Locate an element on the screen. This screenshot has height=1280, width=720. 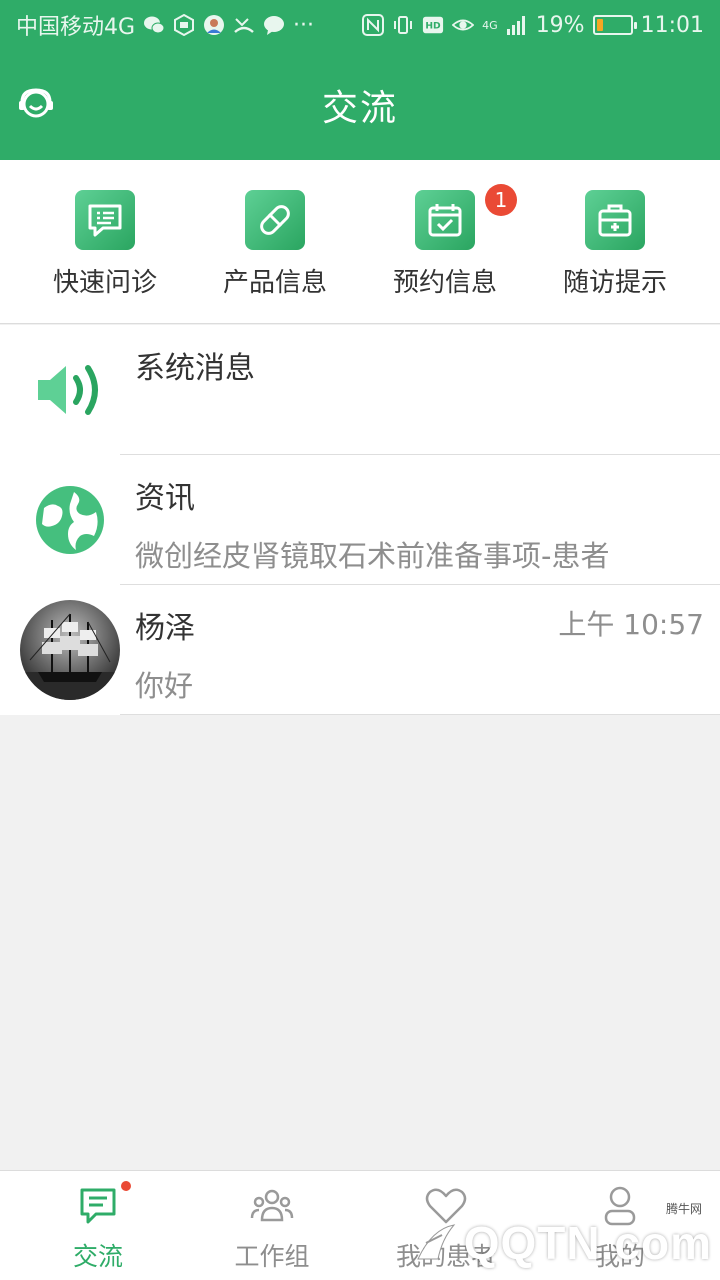
followup-reminder-button: 随访提示 is located at coordinates (615, 244).